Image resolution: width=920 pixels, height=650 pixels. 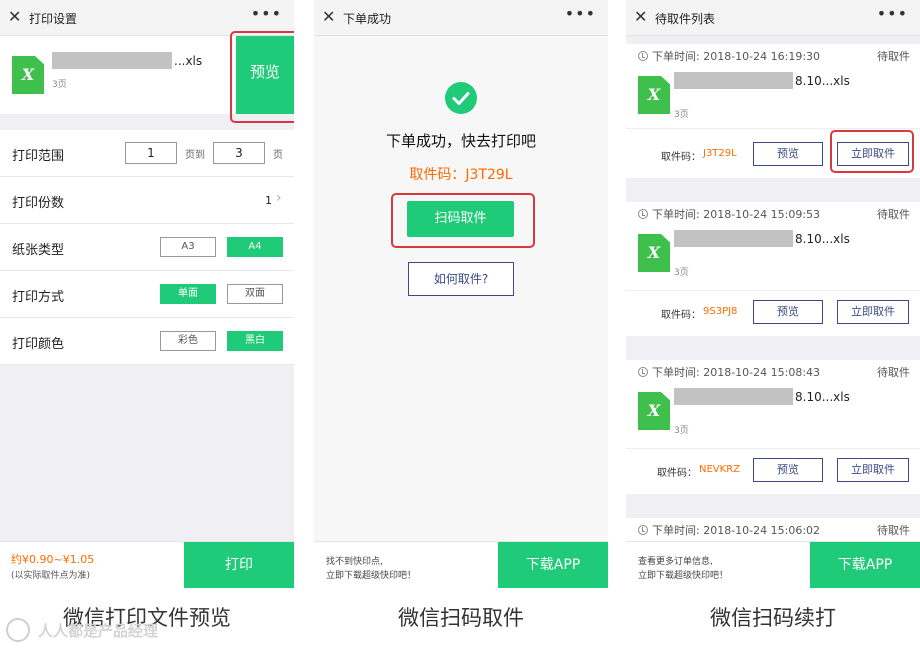 What do you see at coordinates (685, 19) in the screenshot?
I see `screen-title: 待取件列表` at bounding box center [685, 19].